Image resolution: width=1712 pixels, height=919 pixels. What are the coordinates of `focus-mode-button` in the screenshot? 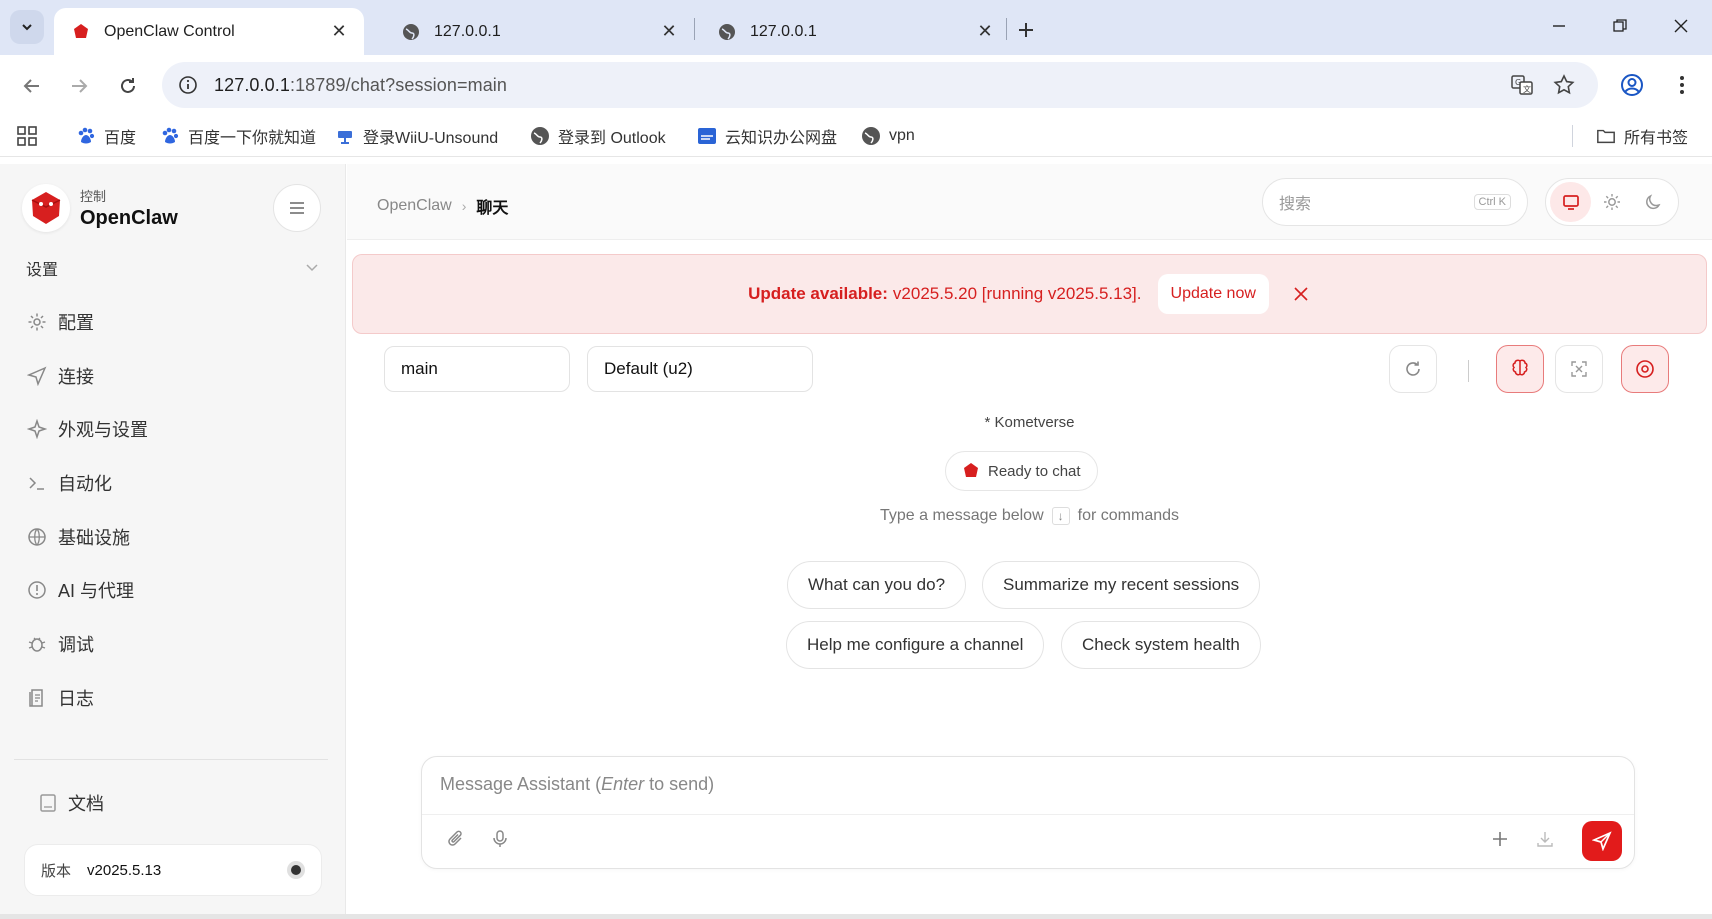 It's located at (1579, 369).